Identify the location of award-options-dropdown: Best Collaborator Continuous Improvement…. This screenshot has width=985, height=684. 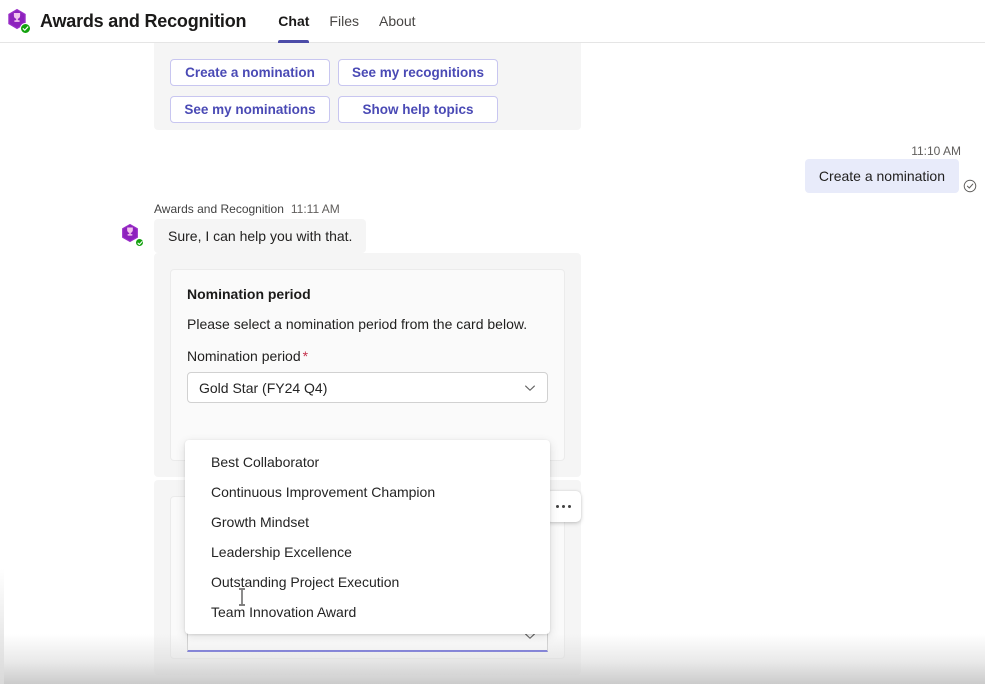
(367, 537).